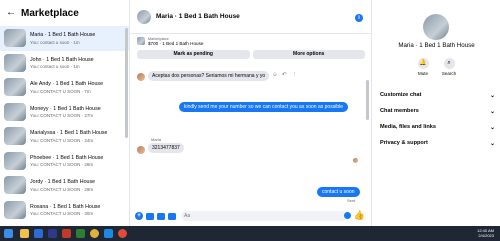 The width and height of the screenshot is (500, 241). I want to click on chat-header: Maria · 1 Bed 1 Bath House, so click(251, 17).